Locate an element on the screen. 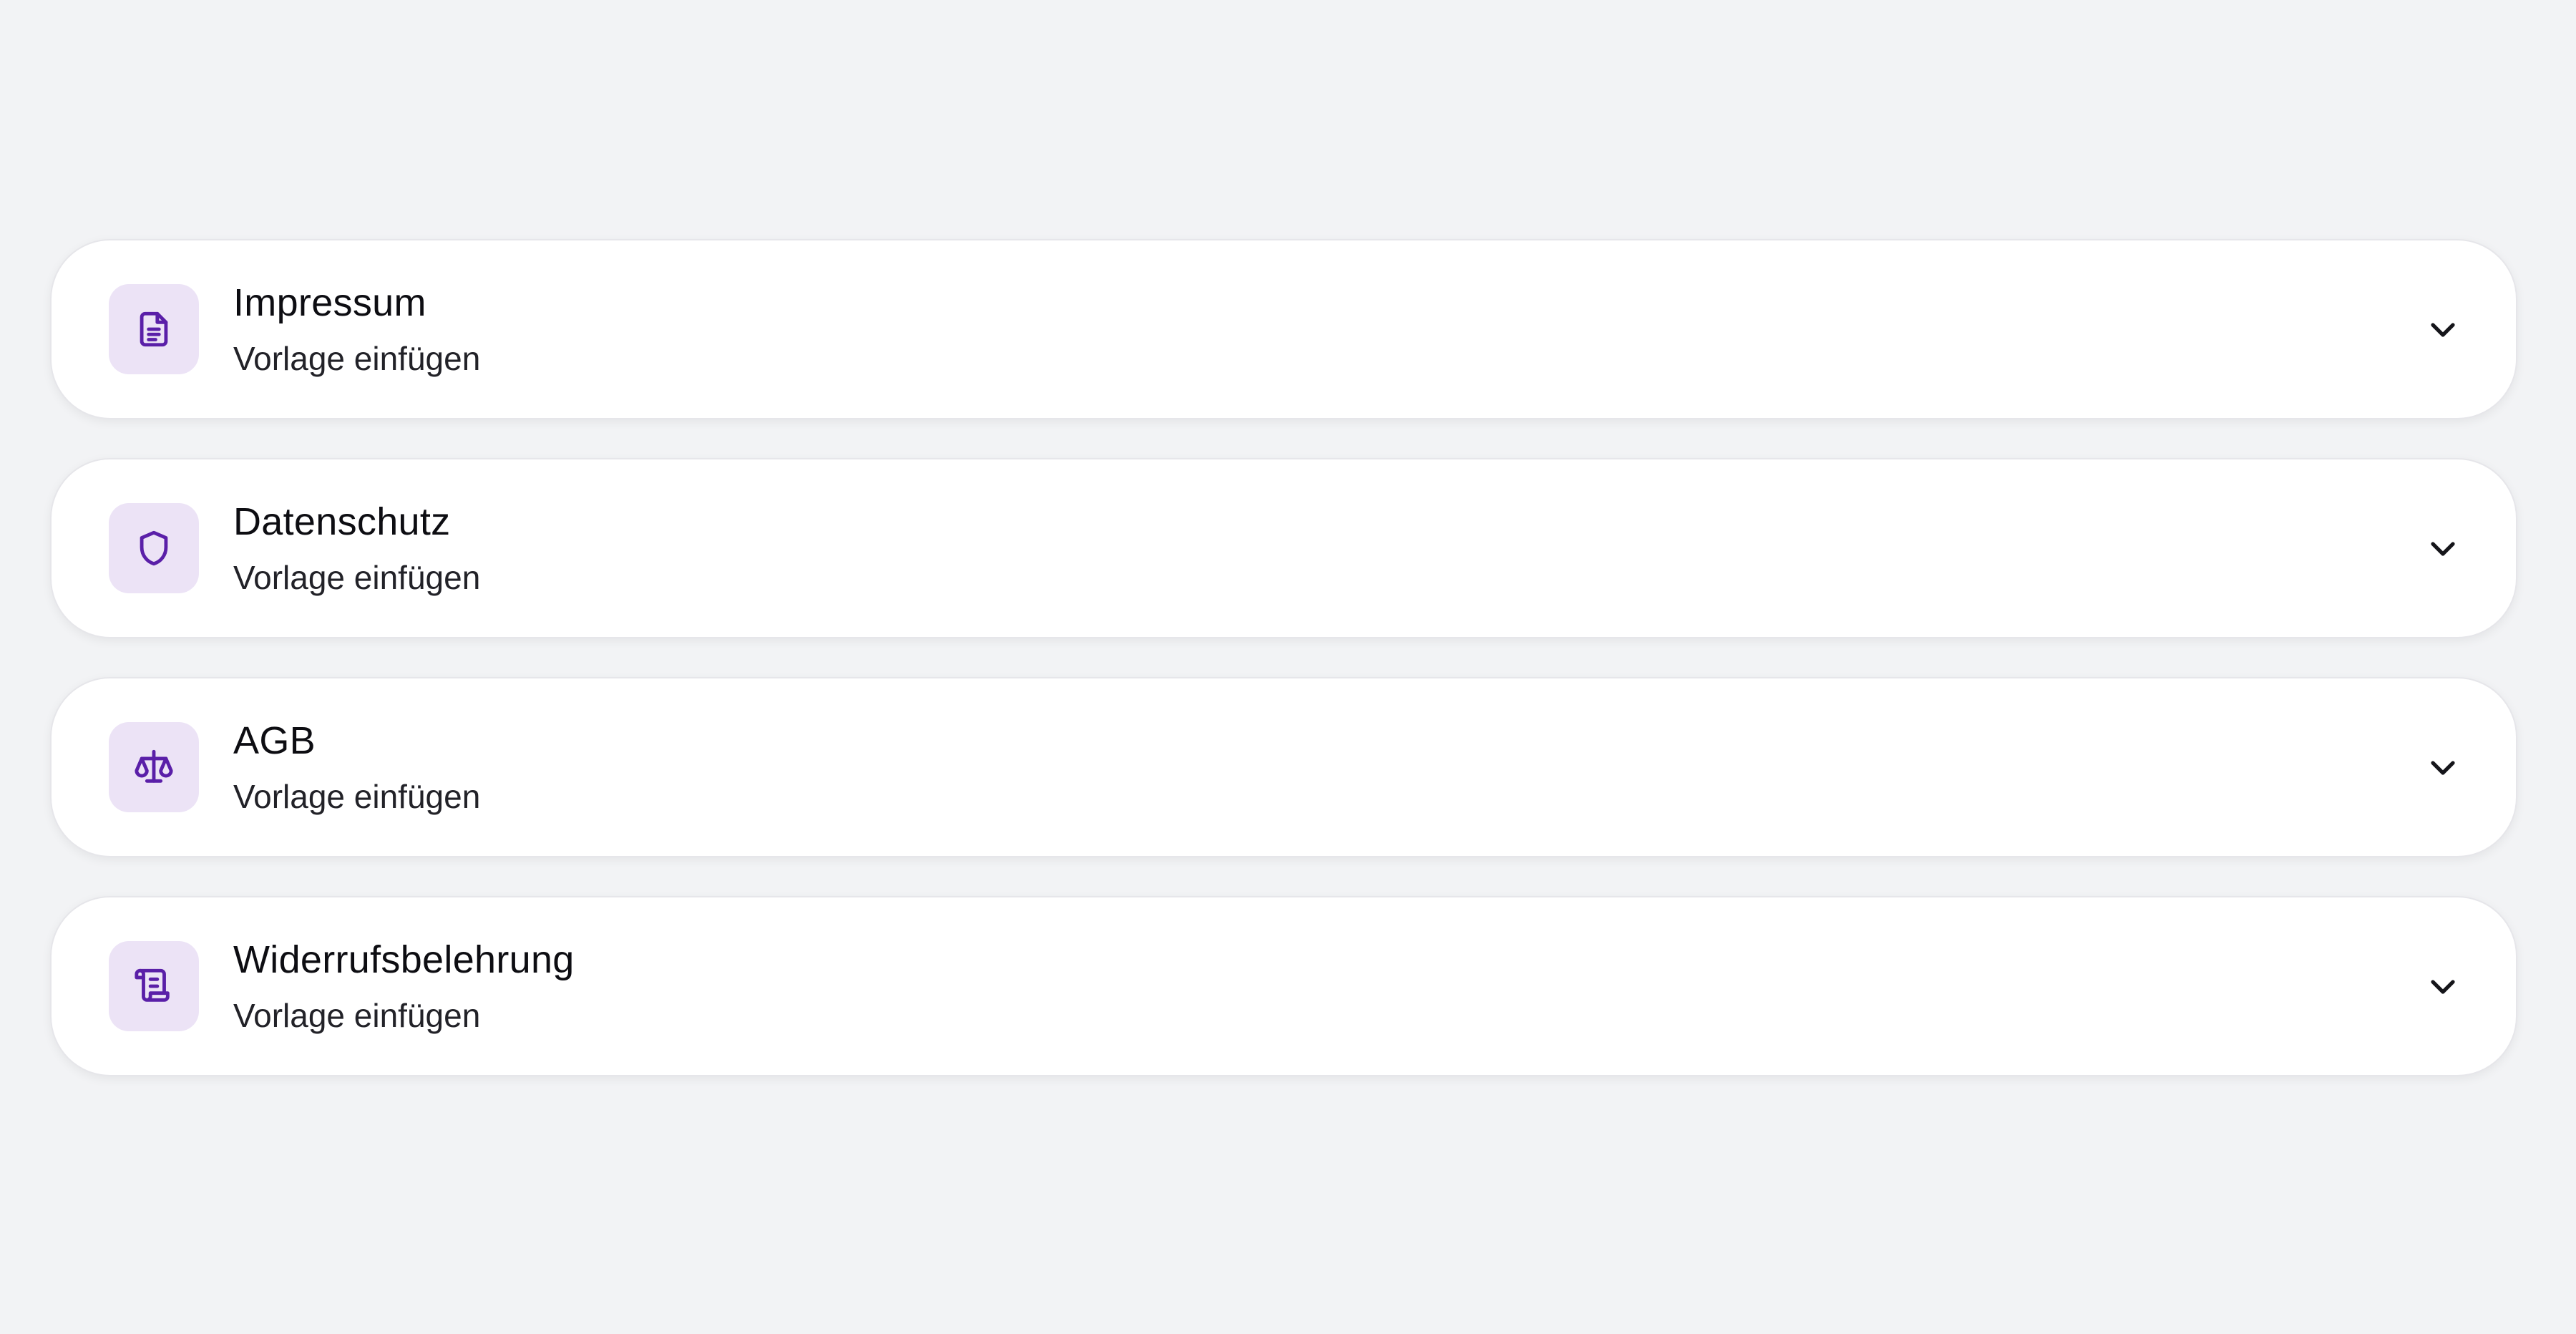 The height and width of the screenshot is (1334, 2576). accordion-item-title: AGB is located at coordinates (274, 740).